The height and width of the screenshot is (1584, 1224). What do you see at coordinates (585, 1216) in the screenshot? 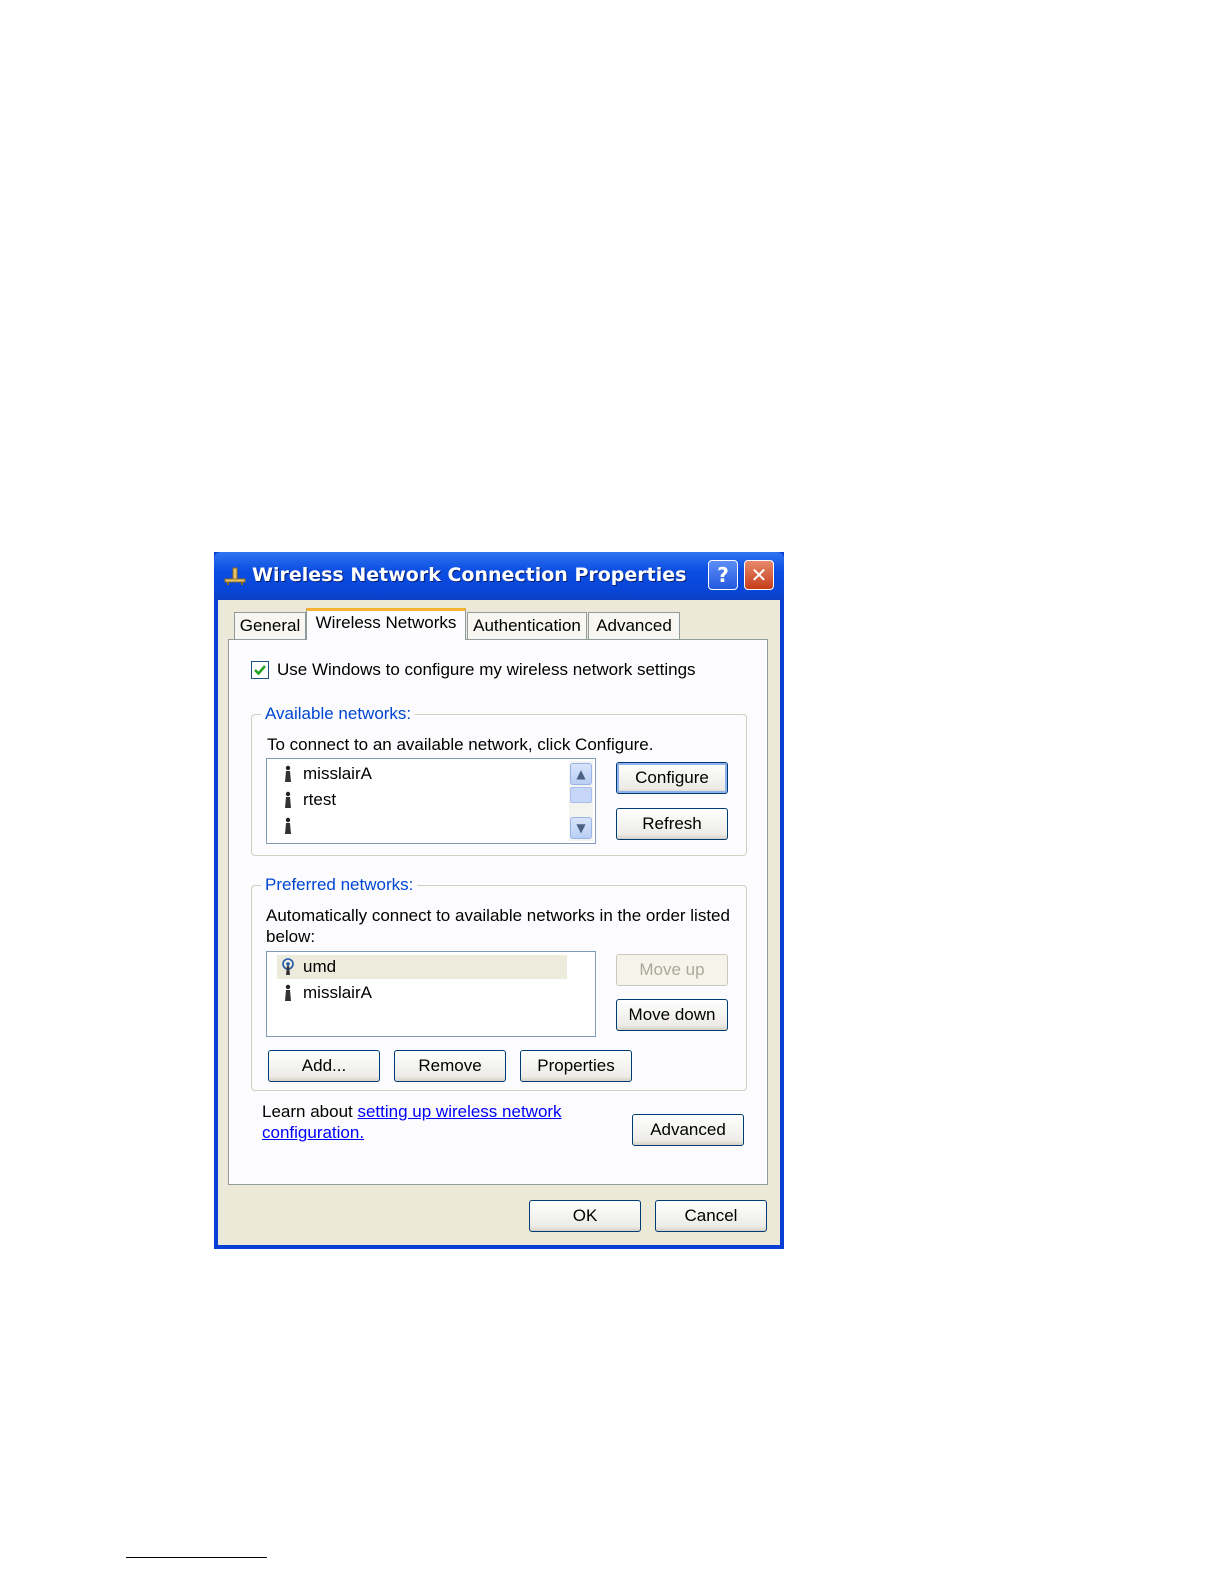
I see `ok-button: OK` at bounding box center [585, 1216].